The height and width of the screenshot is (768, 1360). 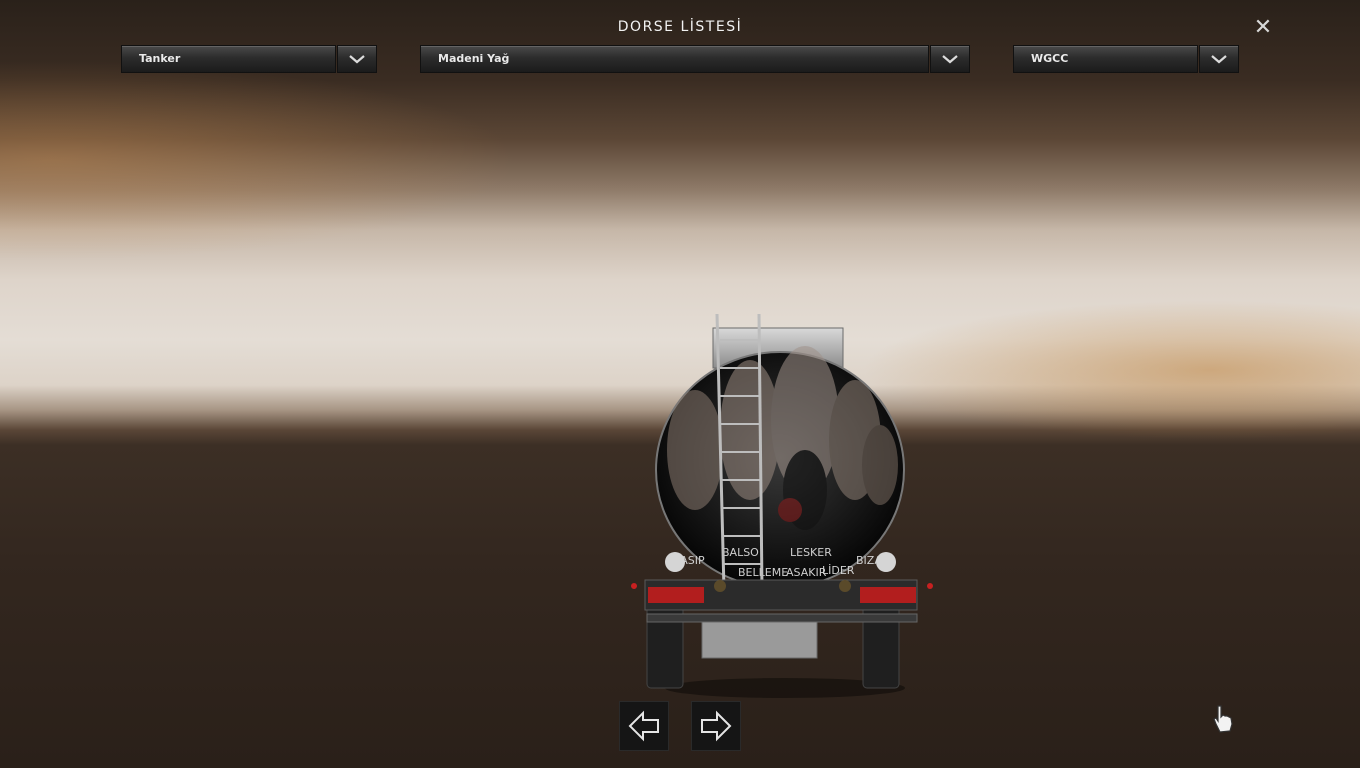 What do you see at coordinates (674, 59) in the screenshot?
I see `cargo-value: Madeni Yağ` at bounding box center [674, 59].